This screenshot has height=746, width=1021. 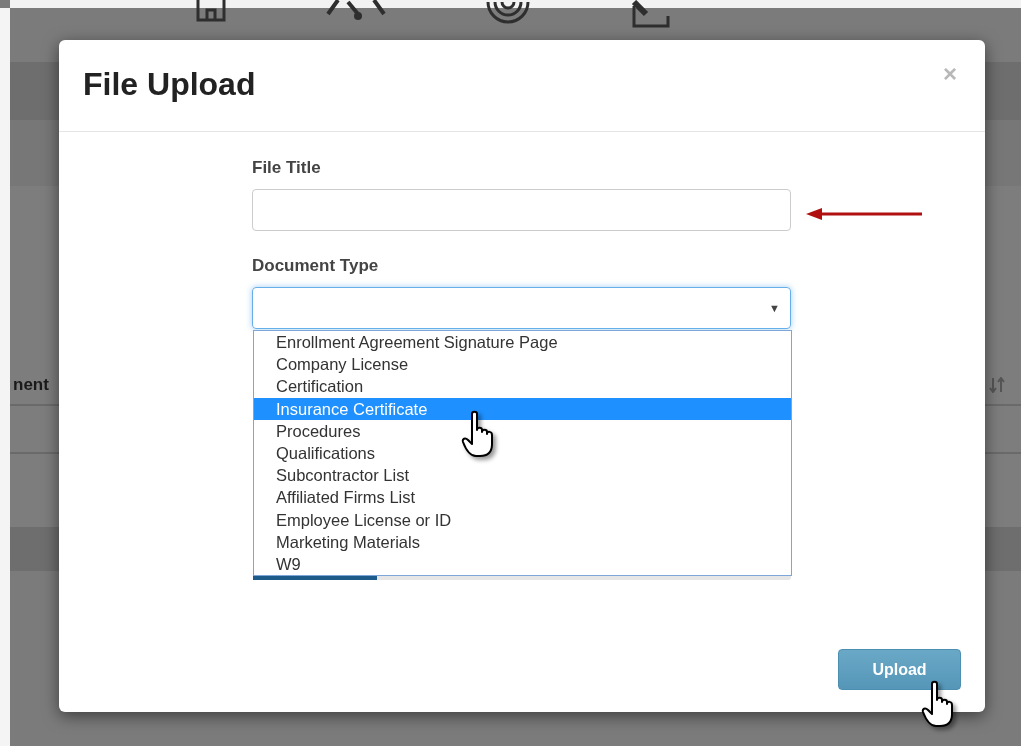 What do you see at coordinates (521, 210) in the screenshot?
I see `file-title-field` at bounding box center [521, 210].